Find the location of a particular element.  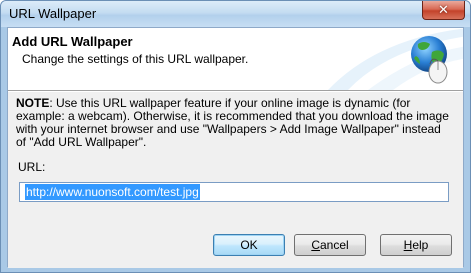

globe-with-mouse-icon is located at coordinates (429, 60).